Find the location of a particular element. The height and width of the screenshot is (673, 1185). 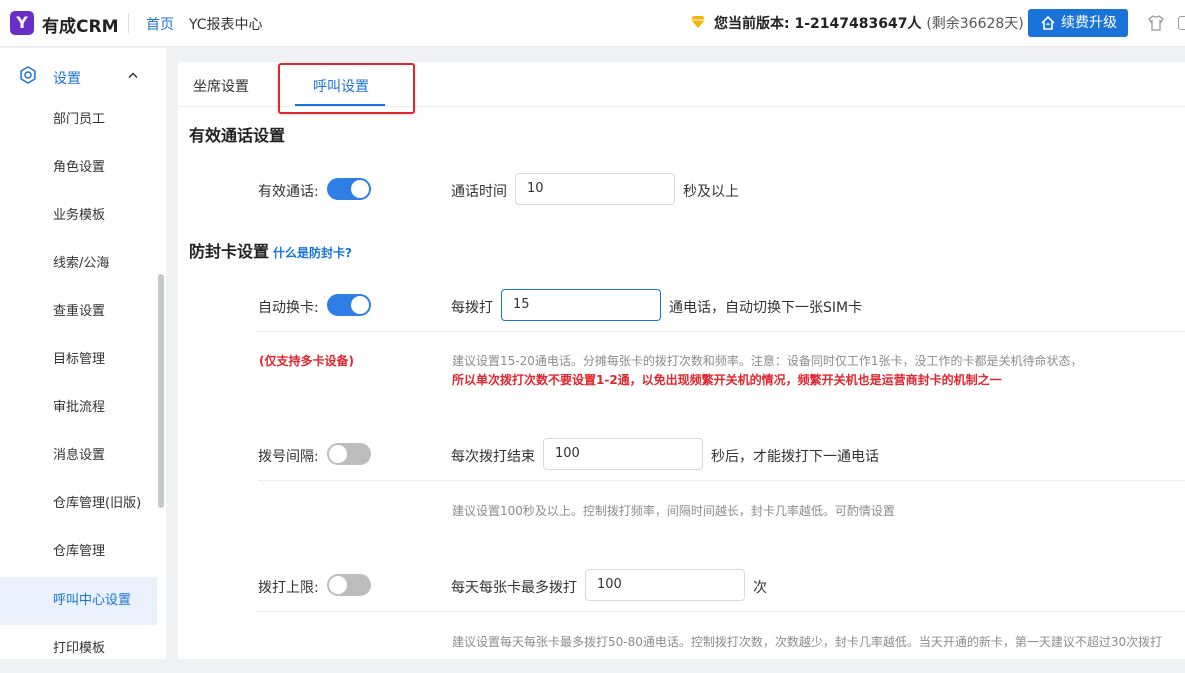

dial-interval-input: 100 is located at coordinates (623, 454).